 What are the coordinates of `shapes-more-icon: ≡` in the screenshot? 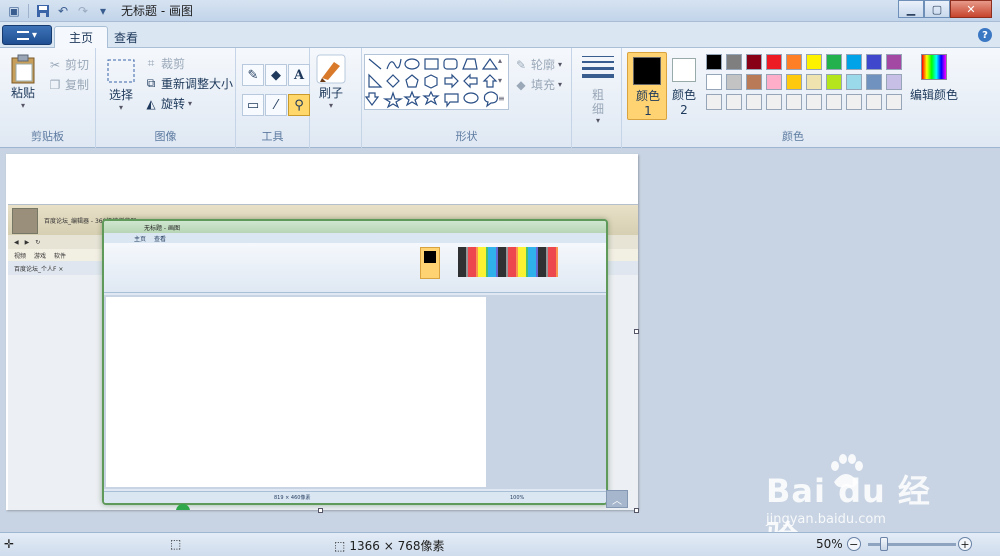 It's located at (501, 98).